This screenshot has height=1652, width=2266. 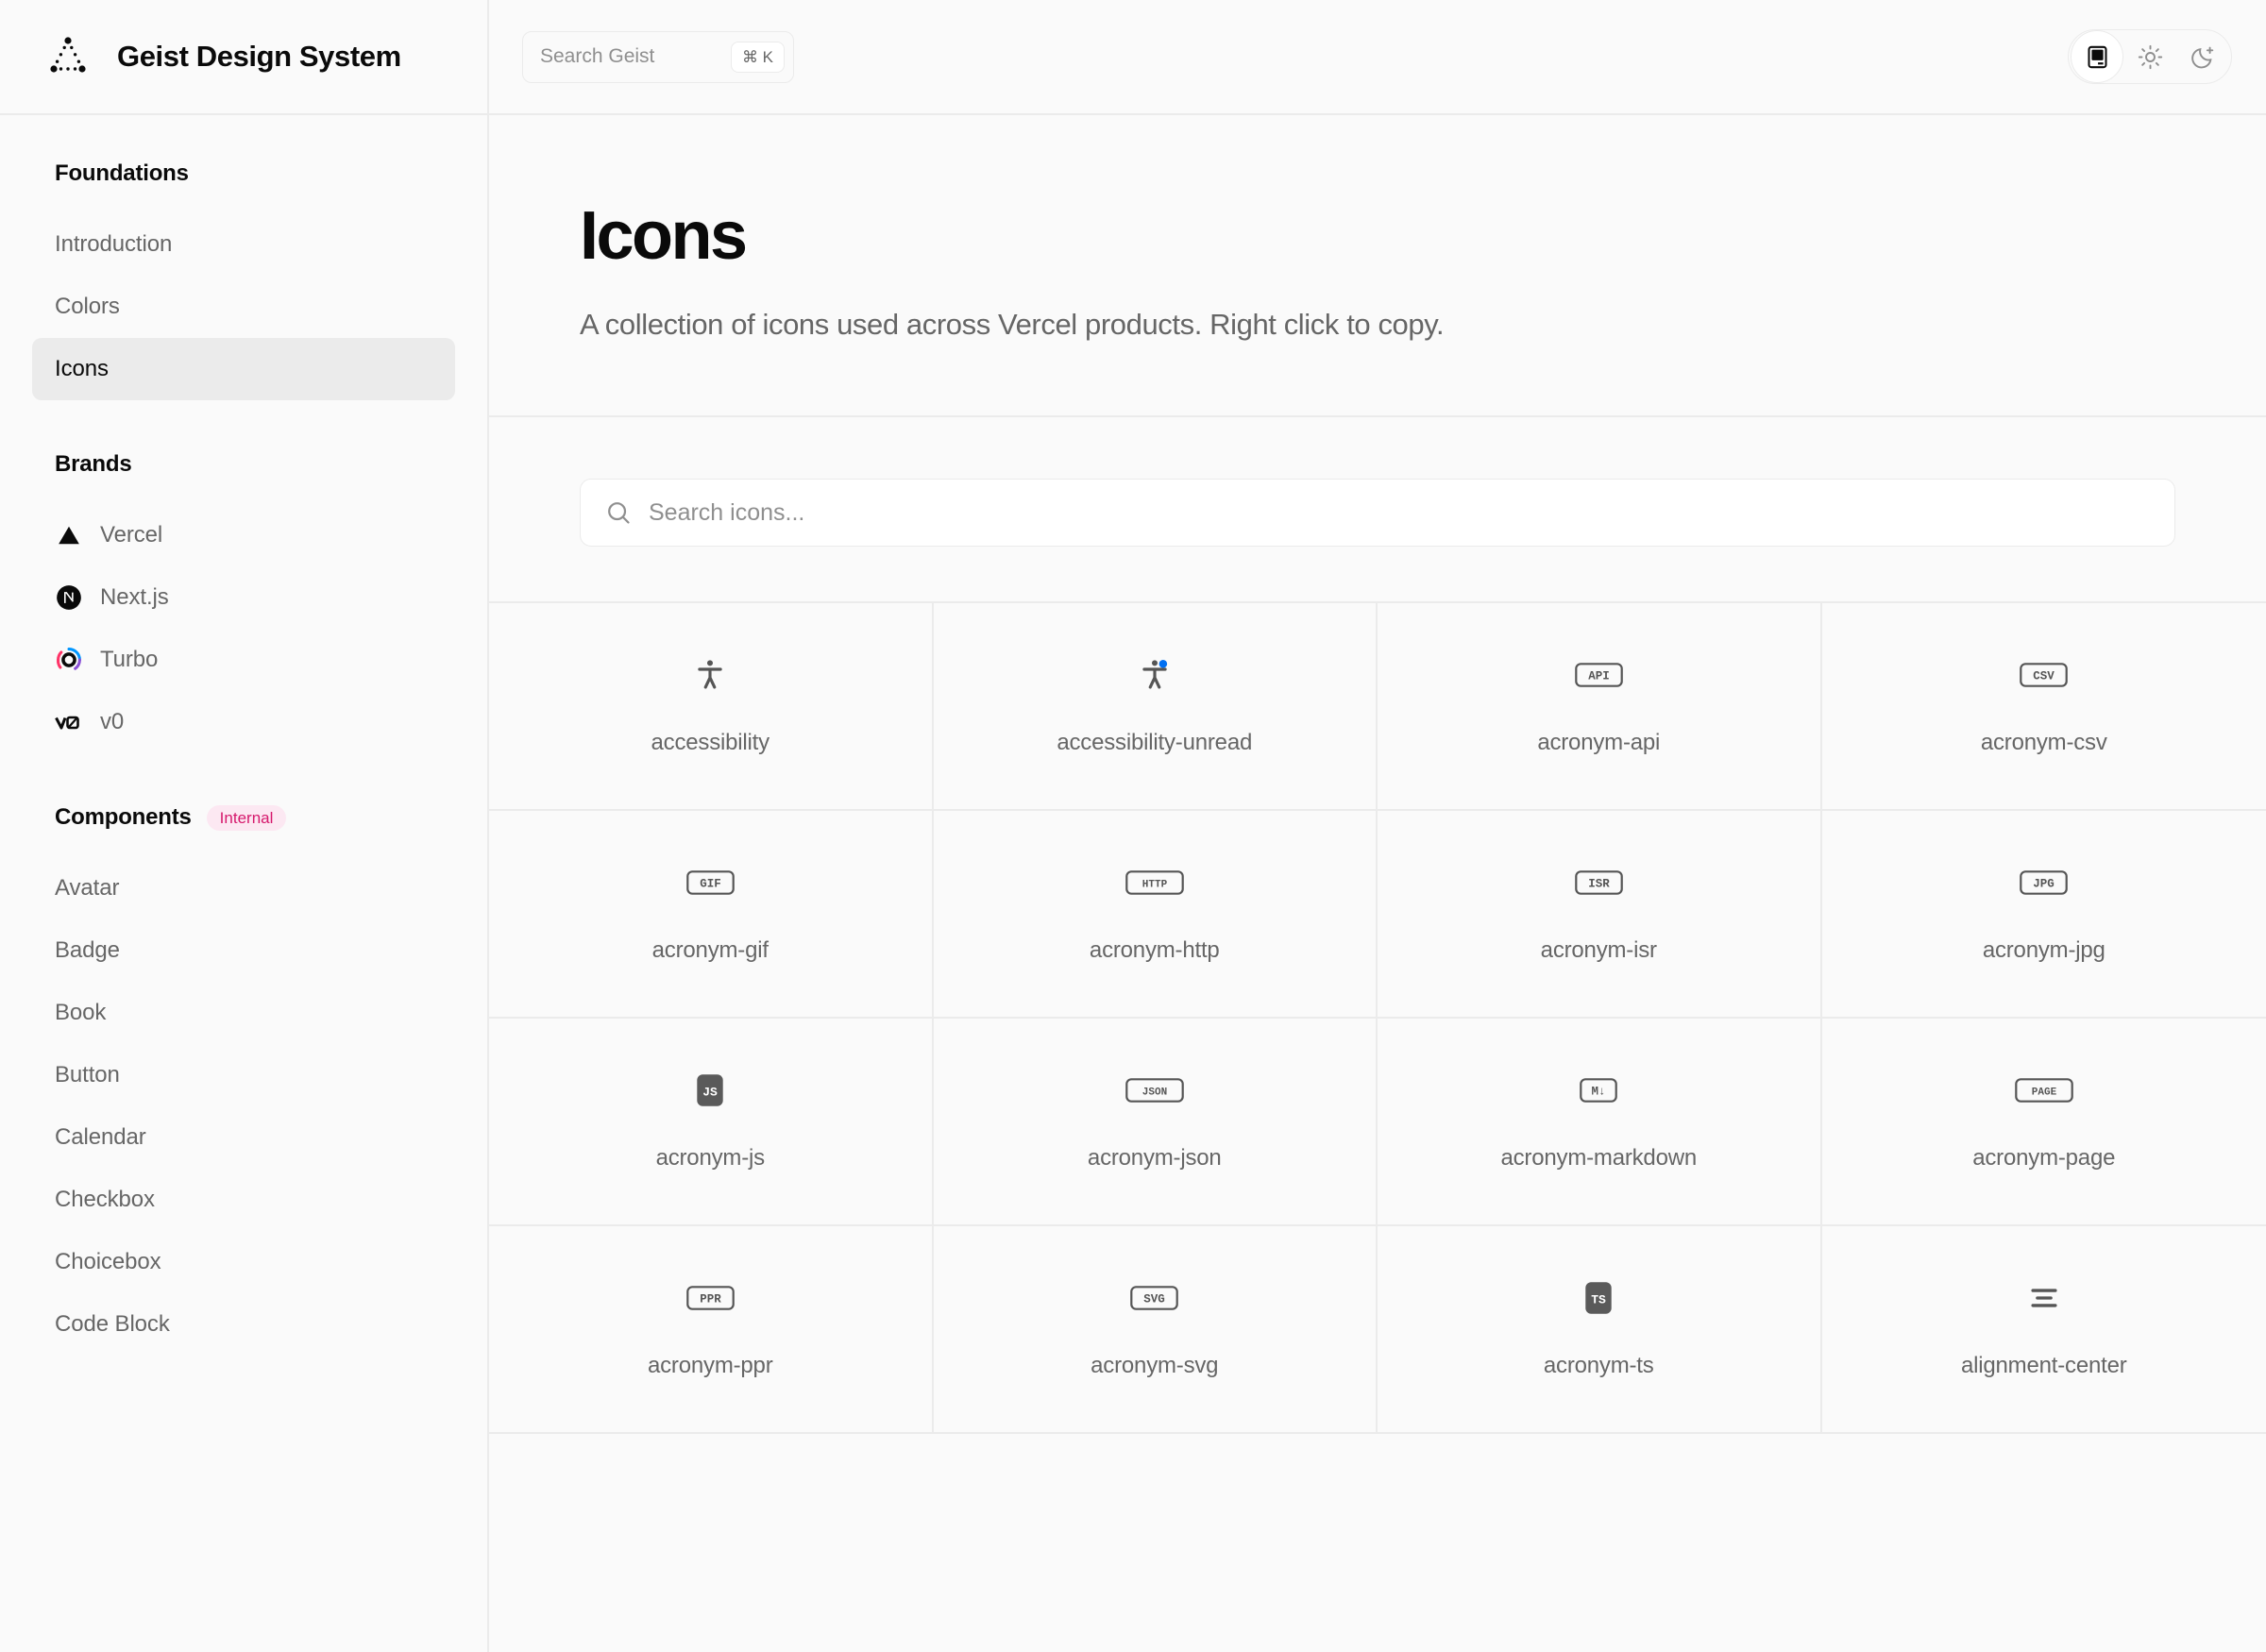 I want to click on icon-grid-cell-label: acronym-ppr, so click(x=710, y=1365).